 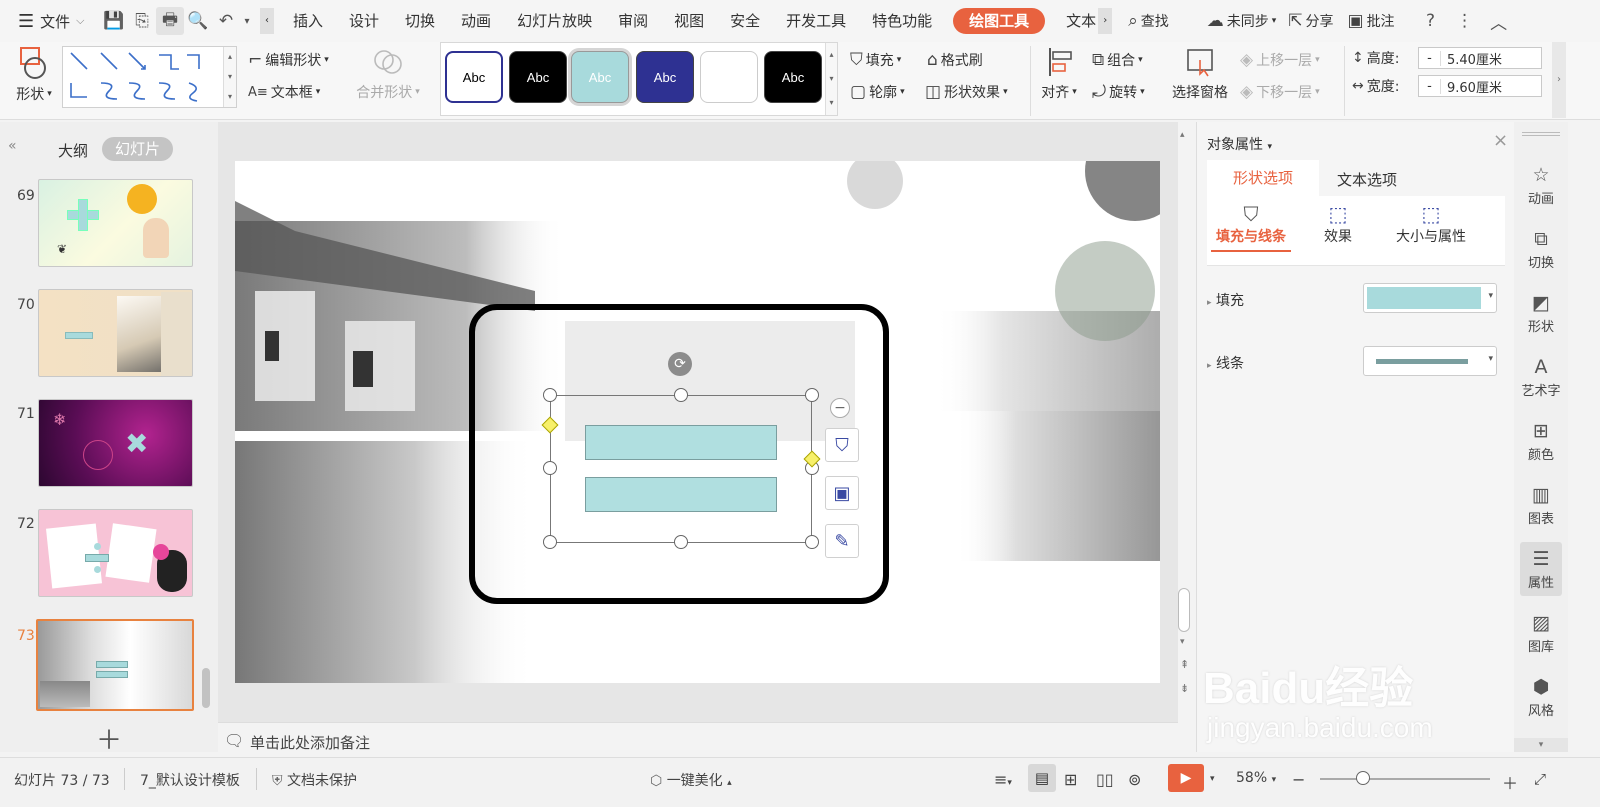 I want to click on send-backward-button: ◈ 下移一层 ▾, so click(x=1280, y=92).